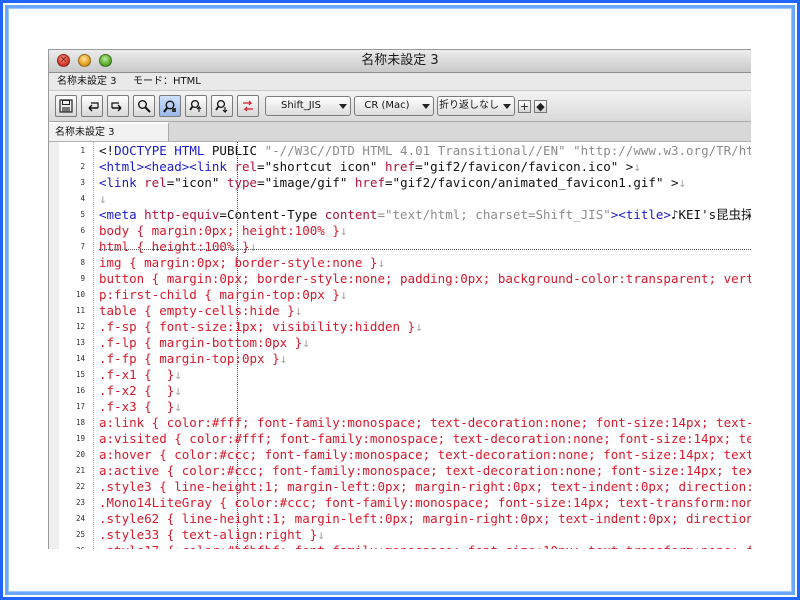 The height and width of the screenshot is (600, 800). Describe the element at coordinates (155, 182) in the screenshot. I see `code-token: rel` at that location.